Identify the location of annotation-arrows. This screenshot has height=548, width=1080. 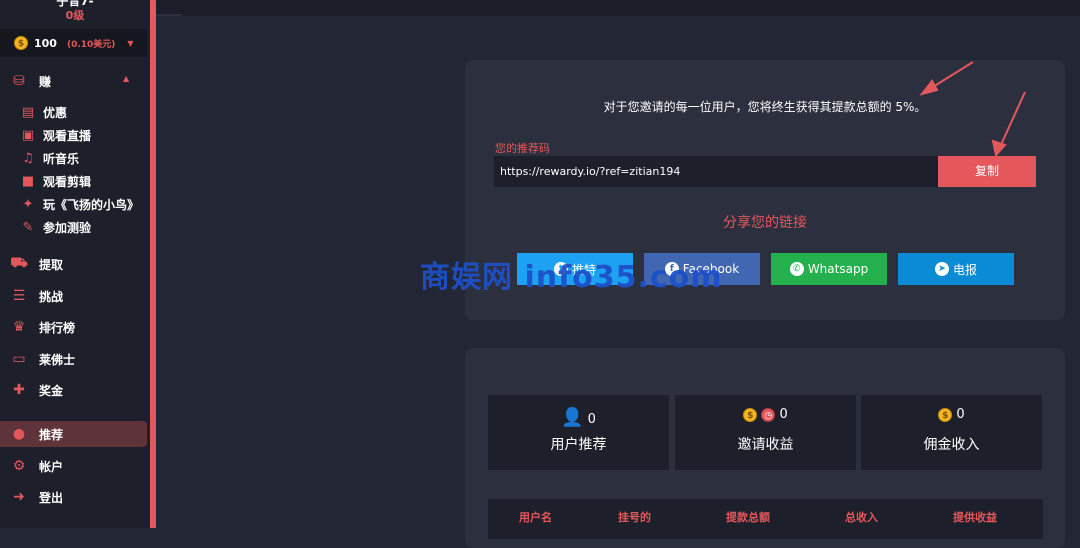
(972, 109).